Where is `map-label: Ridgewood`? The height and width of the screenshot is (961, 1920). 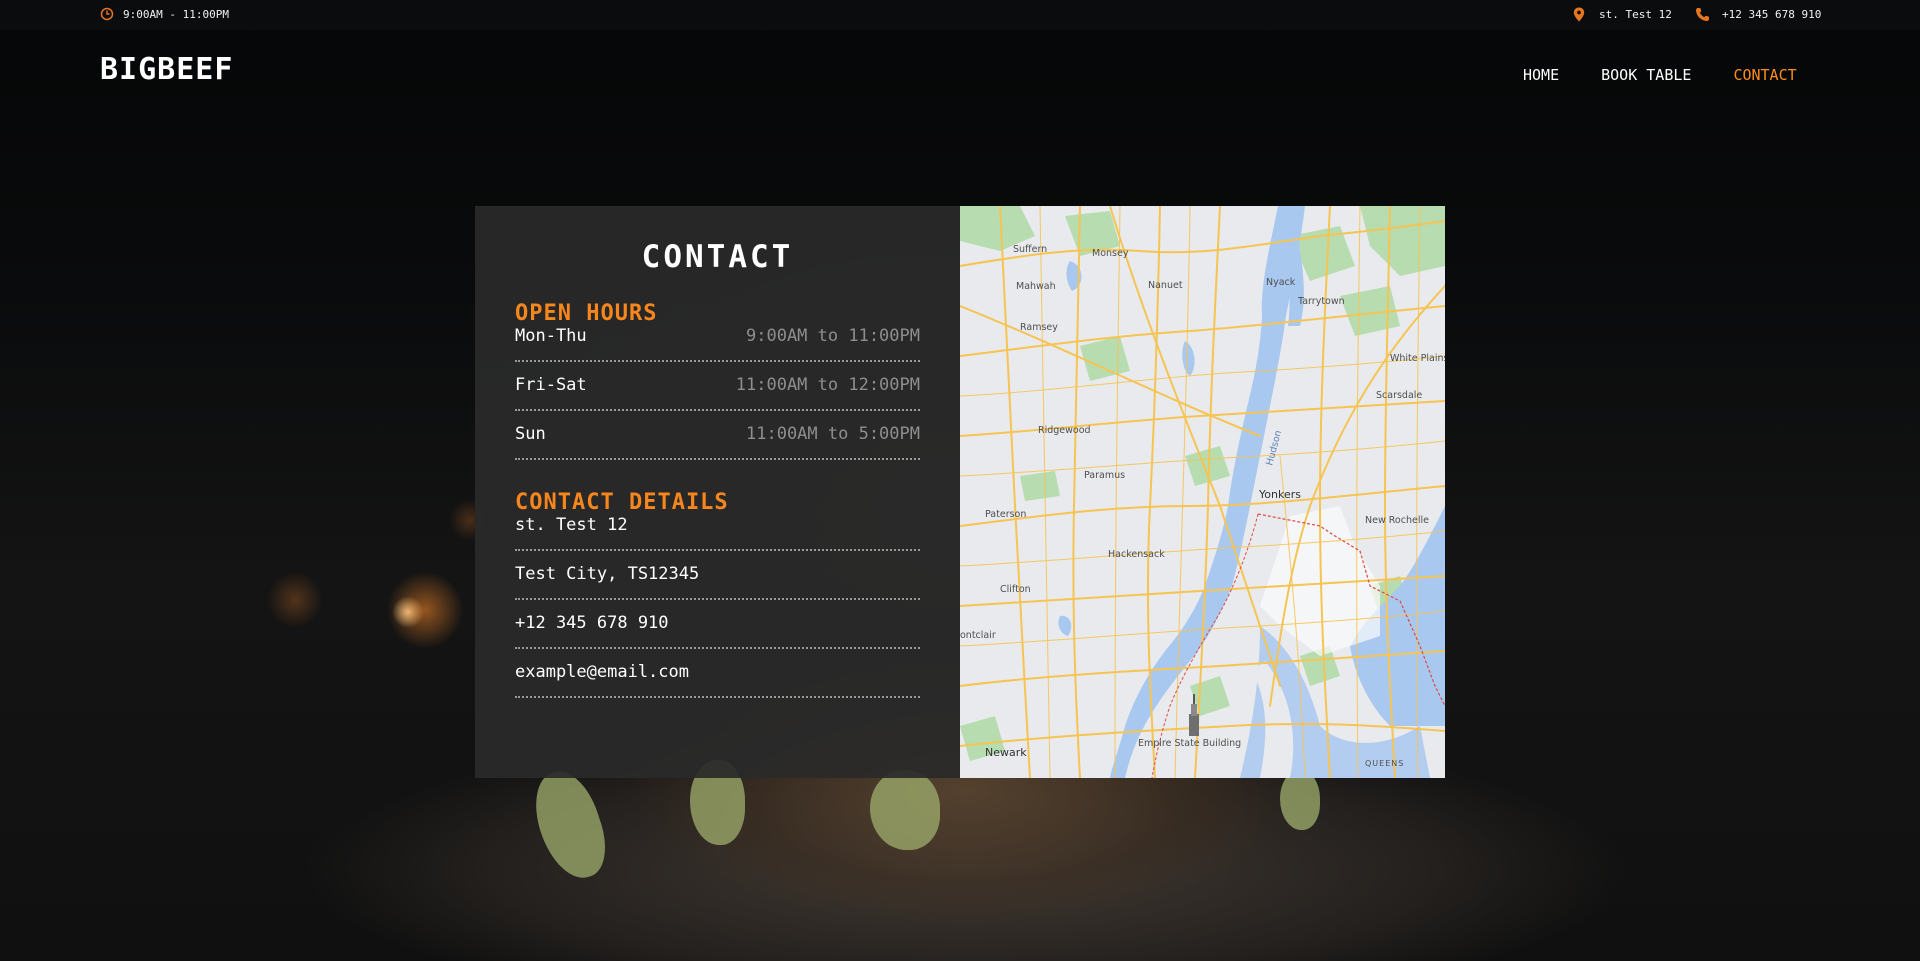 map-label: Ridgewood is located at coordinates (1064, 430).